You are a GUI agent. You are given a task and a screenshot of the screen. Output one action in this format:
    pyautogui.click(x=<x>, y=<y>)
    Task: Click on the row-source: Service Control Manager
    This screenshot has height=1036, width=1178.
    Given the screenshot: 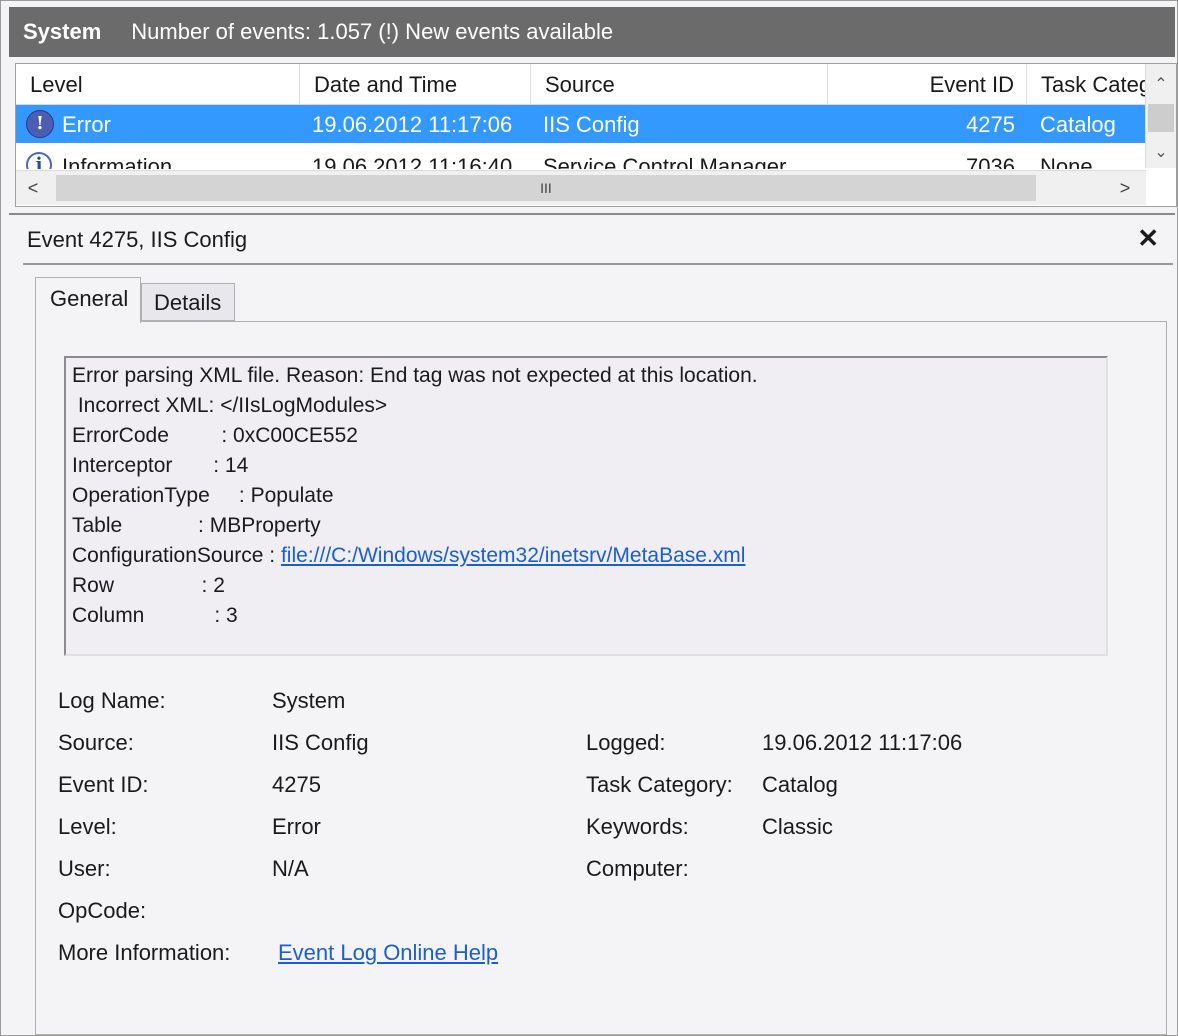 What is the action you would take?
    pyautogui.click(x=665, y=161)
    